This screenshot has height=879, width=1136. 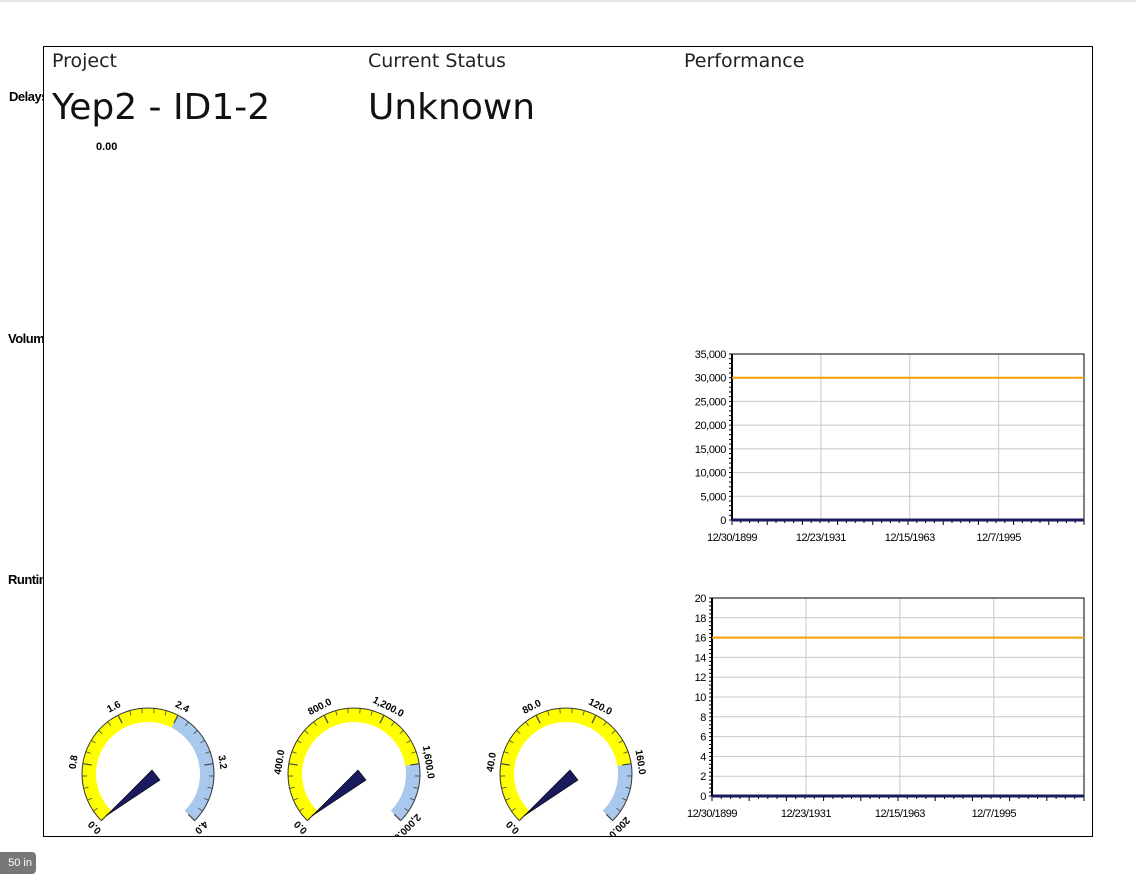 What do you see at coordinates (701, 599) in the screenshot?
I see `y-tick-label: 20` at bounding box center [701, 599].